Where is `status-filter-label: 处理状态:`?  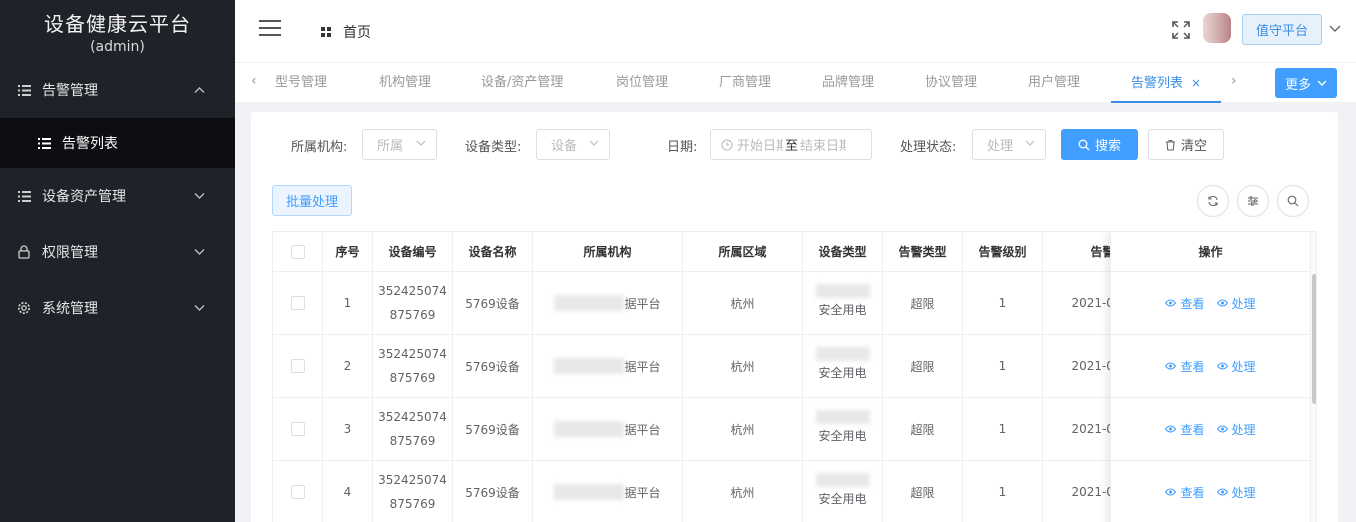
status-filter-label: 处理状态: is located at coordinates (928, 147).